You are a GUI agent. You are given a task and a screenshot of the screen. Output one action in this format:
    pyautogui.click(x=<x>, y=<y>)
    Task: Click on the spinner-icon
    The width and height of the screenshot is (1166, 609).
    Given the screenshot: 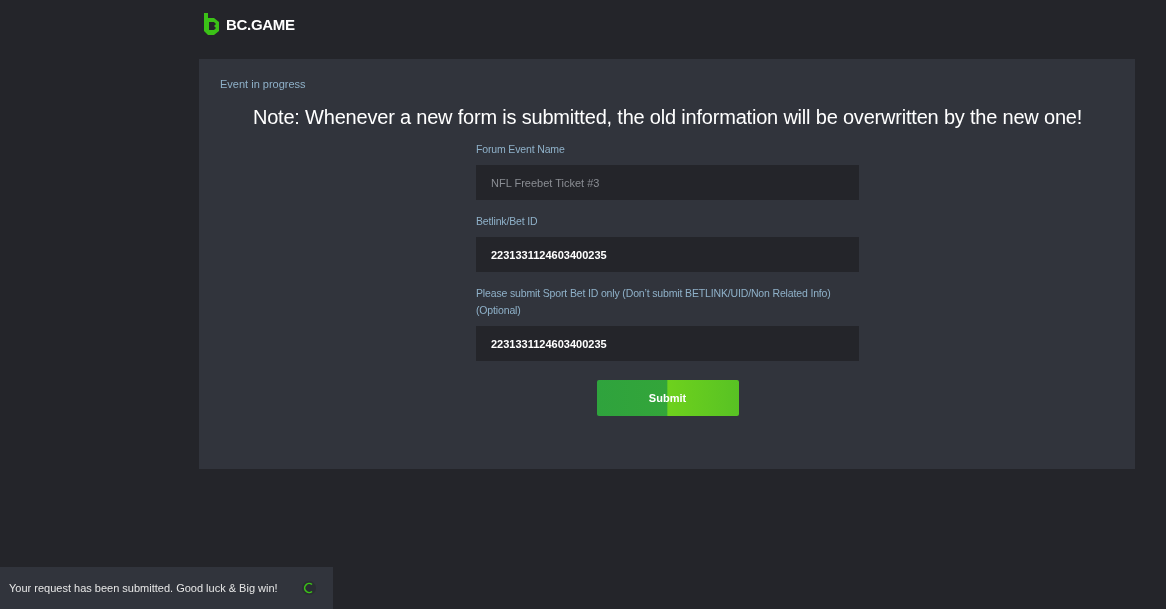 What is the action you would take?
    pyautogui.click(x=309, y=588)
    